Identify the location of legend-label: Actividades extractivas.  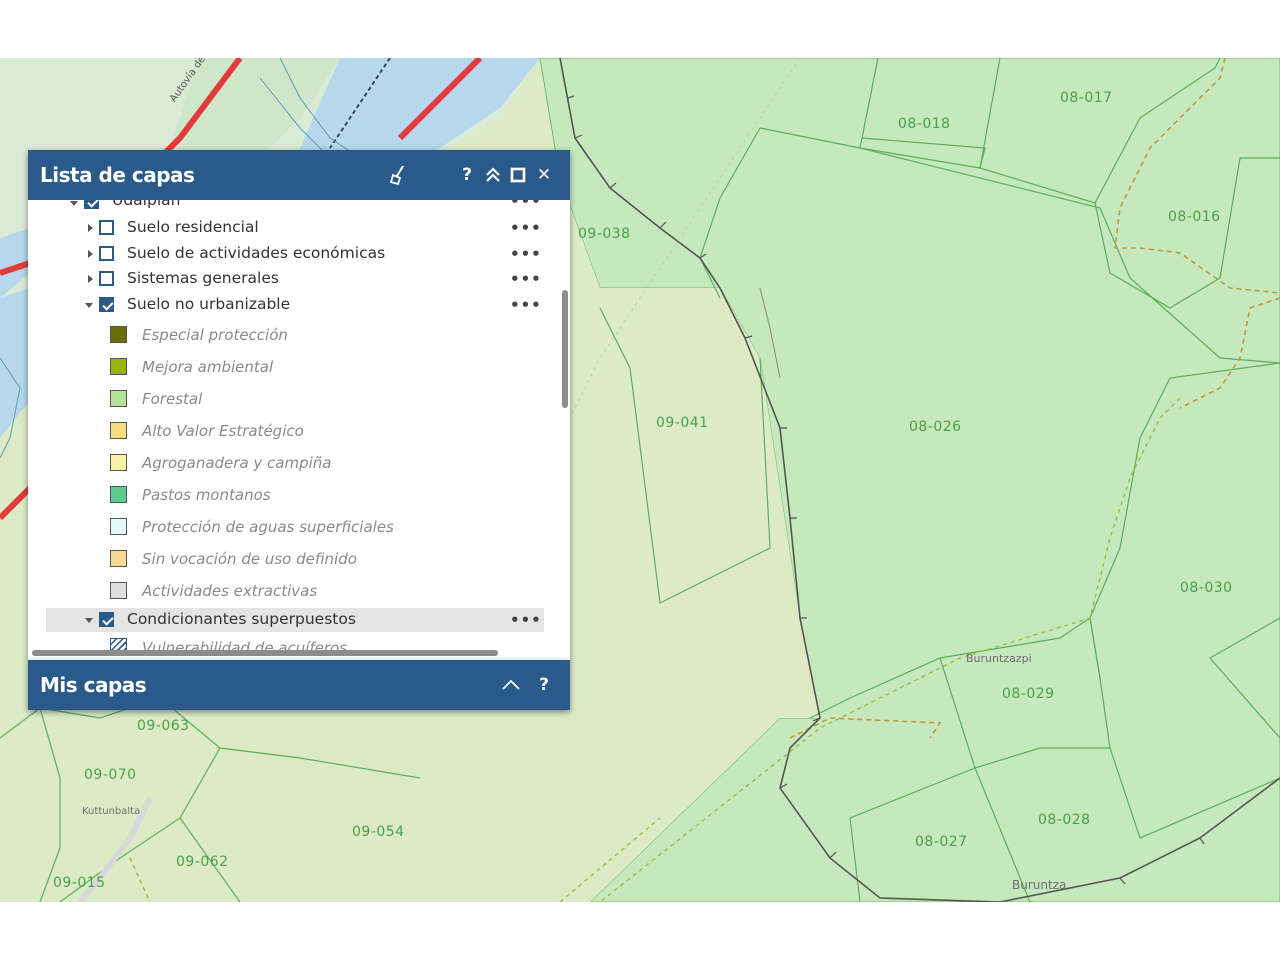
(230, 591).